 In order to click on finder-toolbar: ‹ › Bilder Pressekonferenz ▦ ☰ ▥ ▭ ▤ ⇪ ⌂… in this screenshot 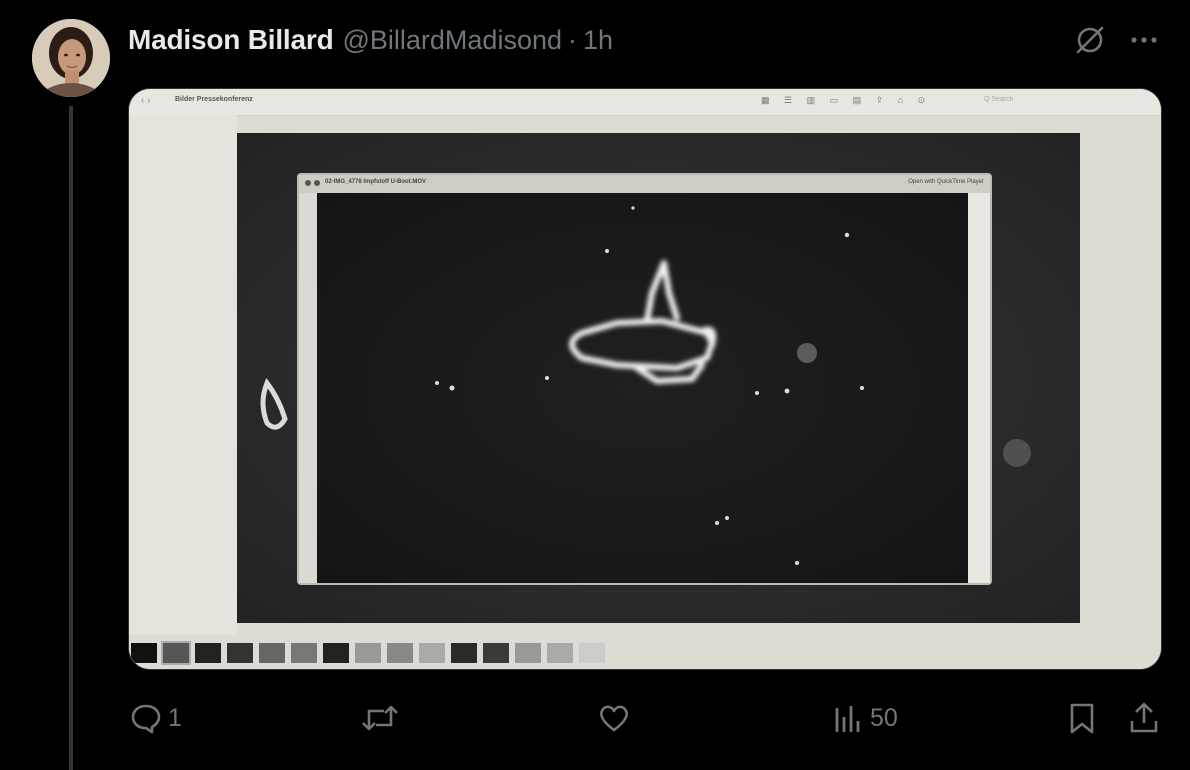, I will do `click(645, 102)`.